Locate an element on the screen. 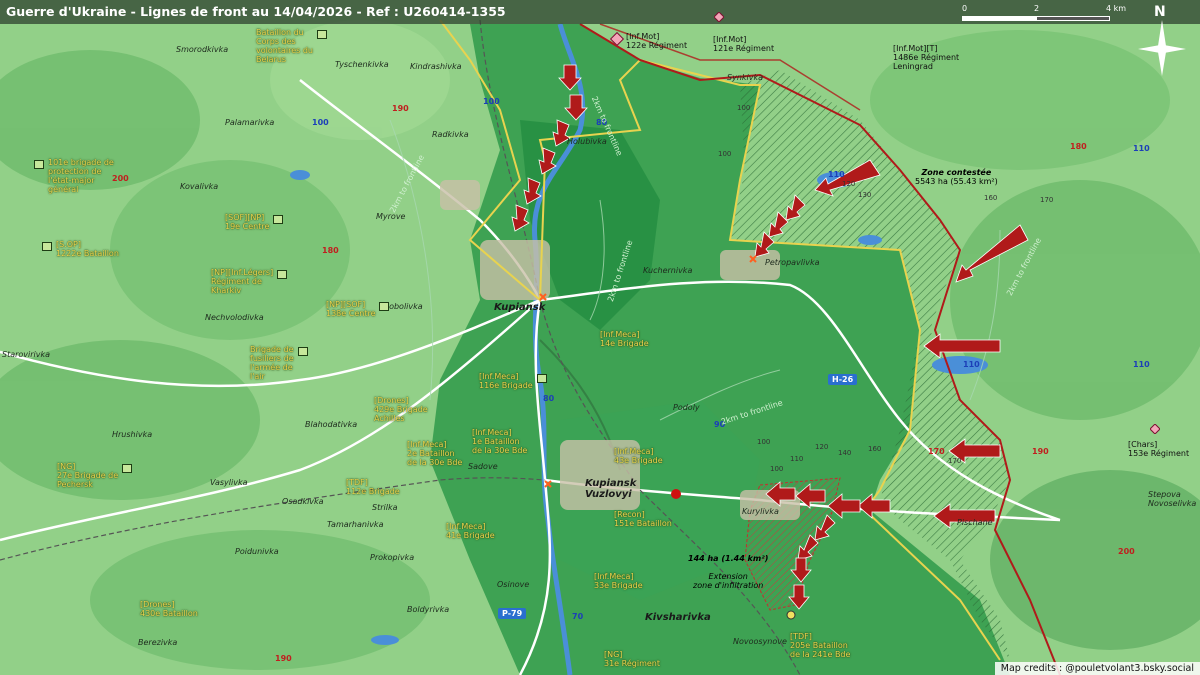 This screenshot has height=675, width=1200. road-number: 200 is located at coordinates (120, 178).